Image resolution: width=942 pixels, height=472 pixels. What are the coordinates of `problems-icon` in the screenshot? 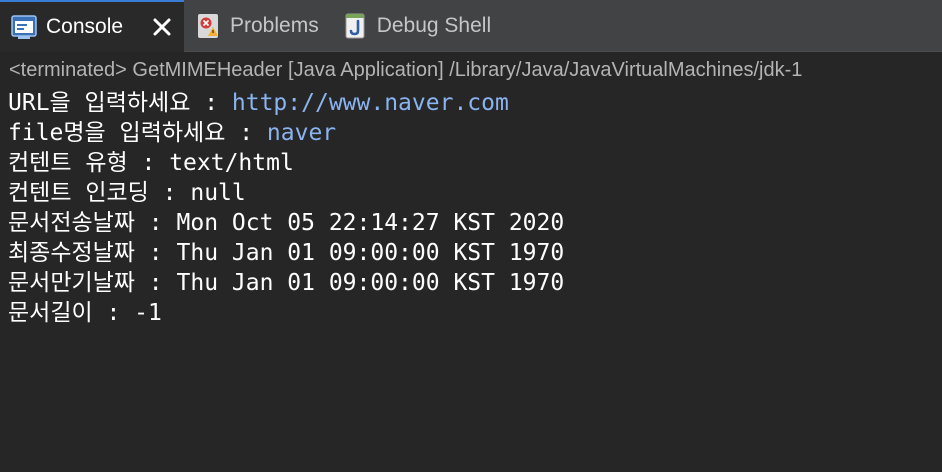 It's located at (208, 26).